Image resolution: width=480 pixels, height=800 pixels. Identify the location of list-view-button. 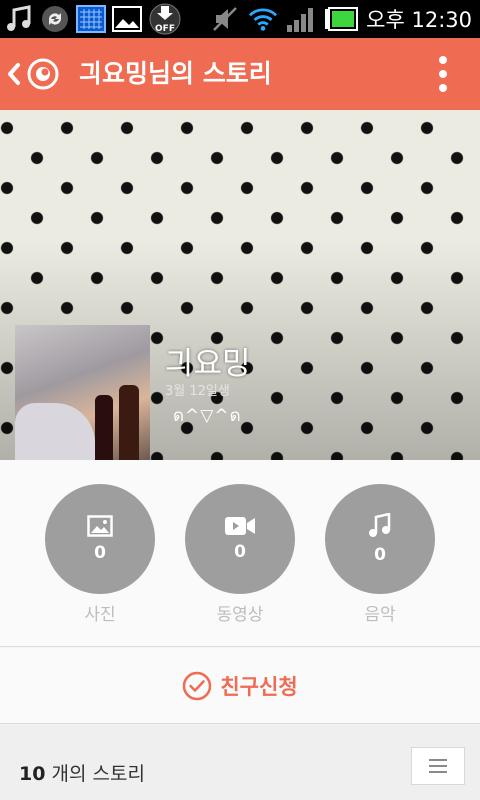
(438, 766).